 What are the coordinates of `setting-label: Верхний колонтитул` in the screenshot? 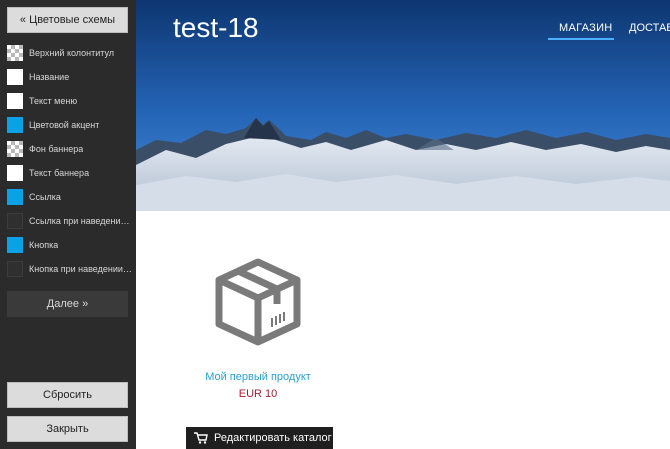 It's located at (72, 53).